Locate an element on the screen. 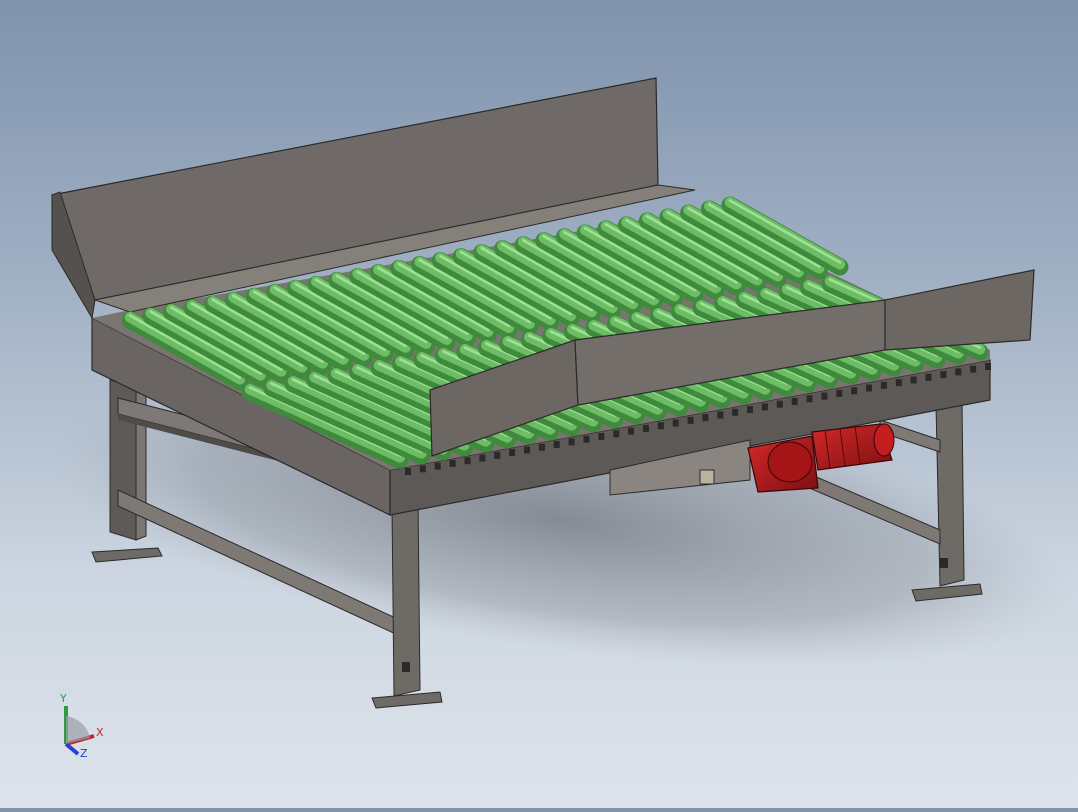 The height and width of the screenshot is (812, 1078). triad-z-label: Z is located at coordinates (84, 753).